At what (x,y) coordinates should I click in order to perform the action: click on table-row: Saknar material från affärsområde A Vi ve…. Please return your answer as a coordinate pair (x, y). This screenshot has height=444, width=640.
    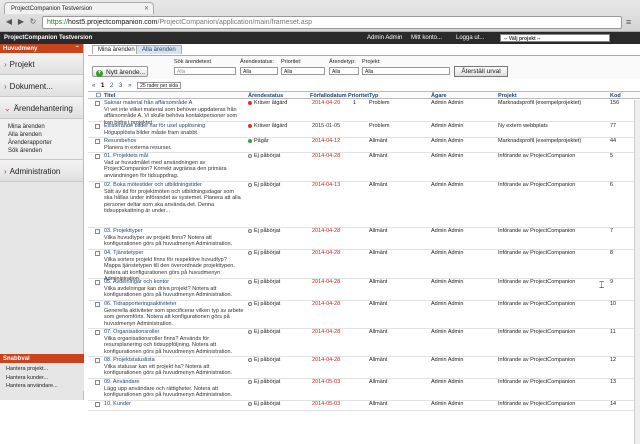
    Looking at the image, I should click on (364, 113).